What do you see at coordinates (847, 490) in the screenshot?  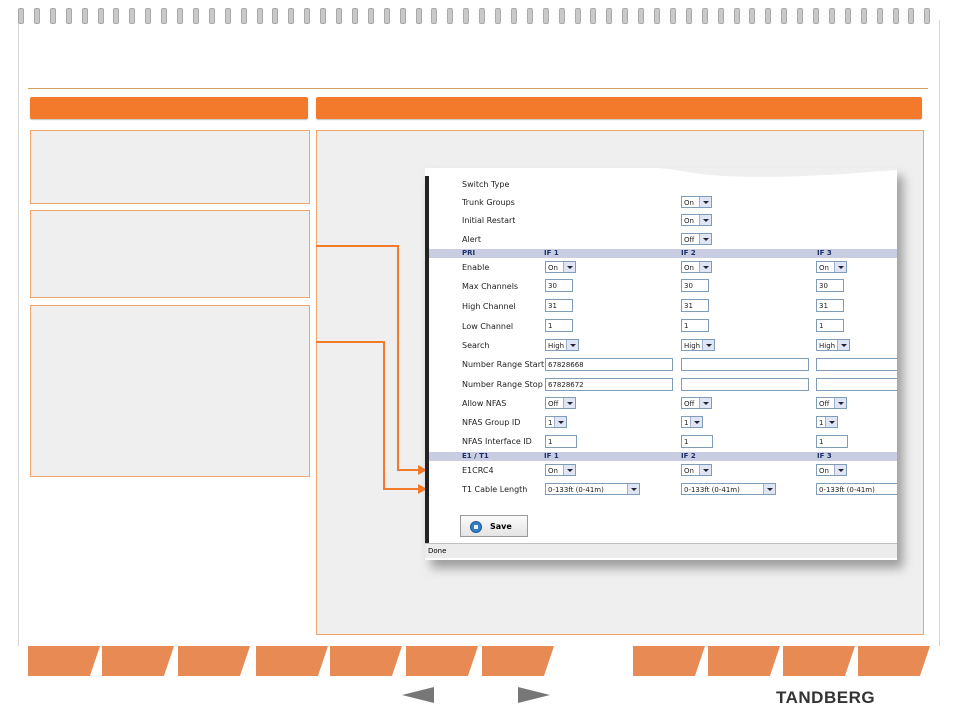 I see `select-value: 0-133ft (0-41m)` at bounding box center [847, 490].